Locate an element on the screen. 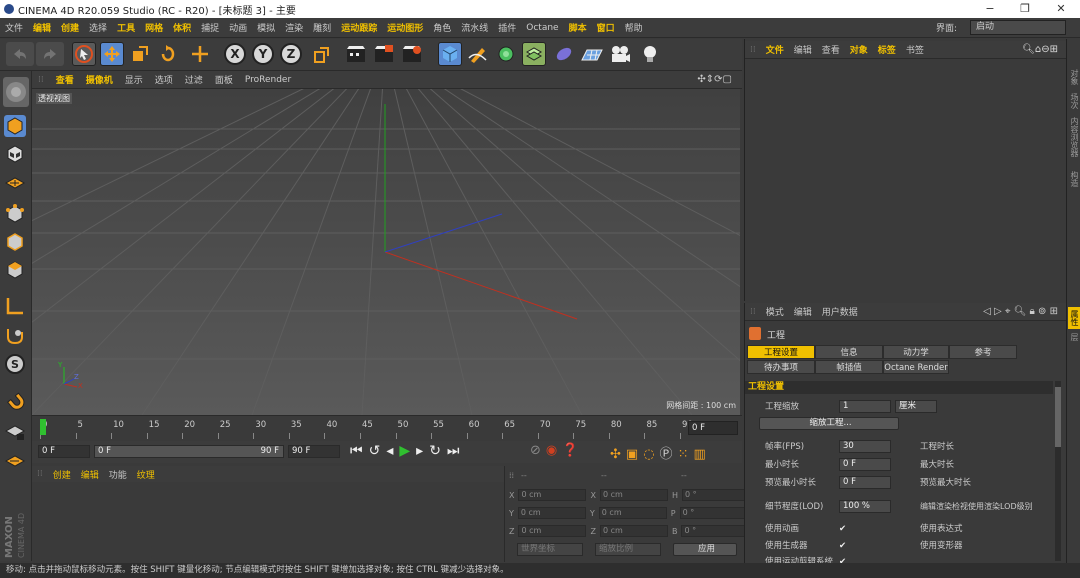 The image size is (1080, 578). snap-icon is located at coordinates (15, 400).